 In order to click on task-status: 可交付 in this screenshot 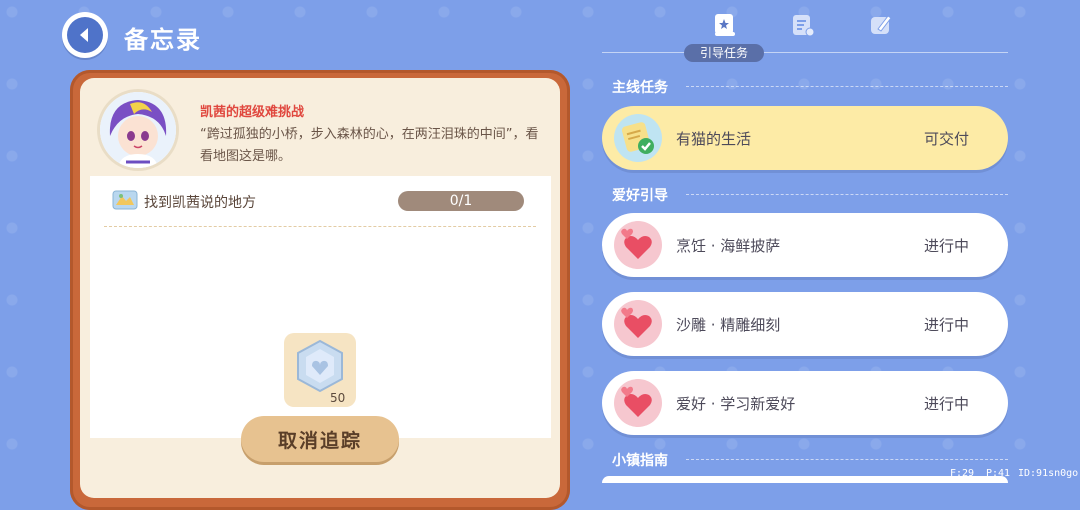, I will do `click(947, 139)`.